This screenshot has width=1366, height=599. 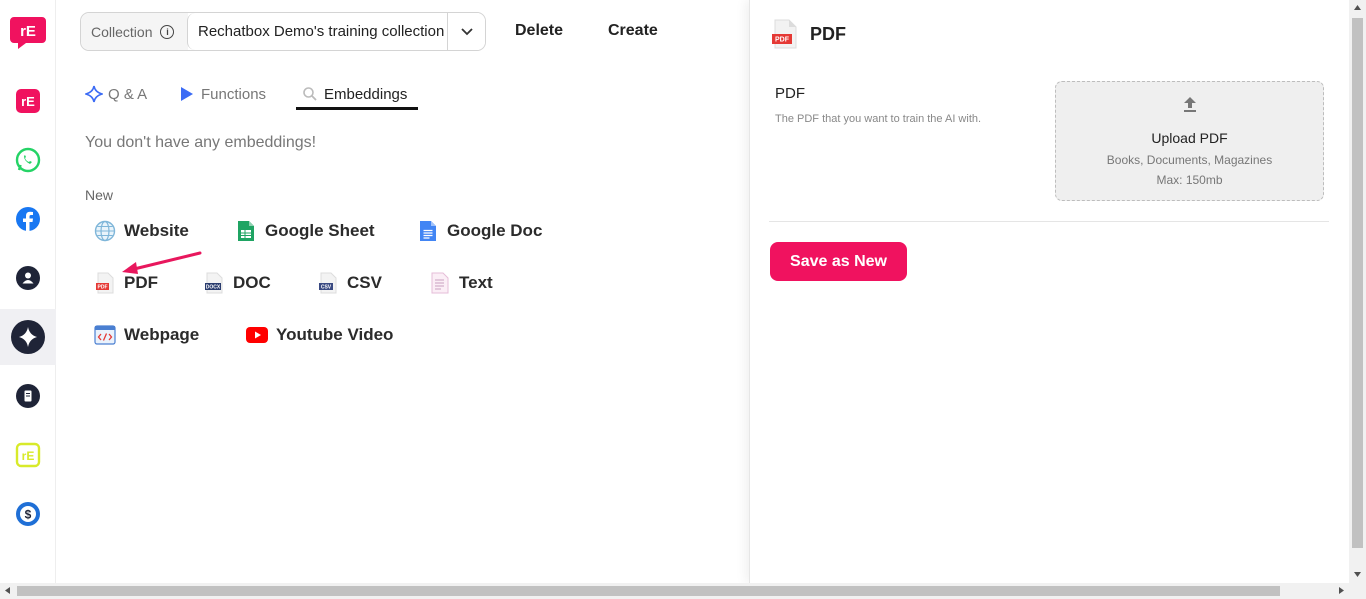 What do you see at coordinates (246, 231) in the screenshot?
I see `google-sheet-icon` at bounding box center [246, 231].